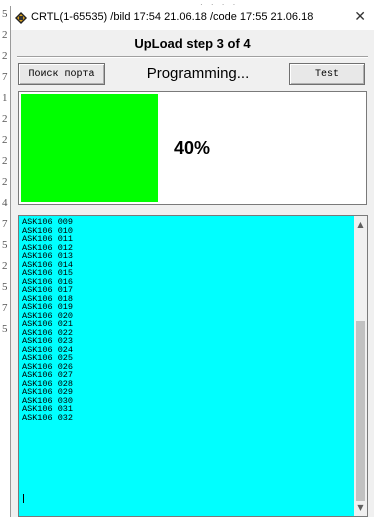 Image resolution: width=374 pixels, height=517 pixels. I want to click on header-divider, so click(192, 57).